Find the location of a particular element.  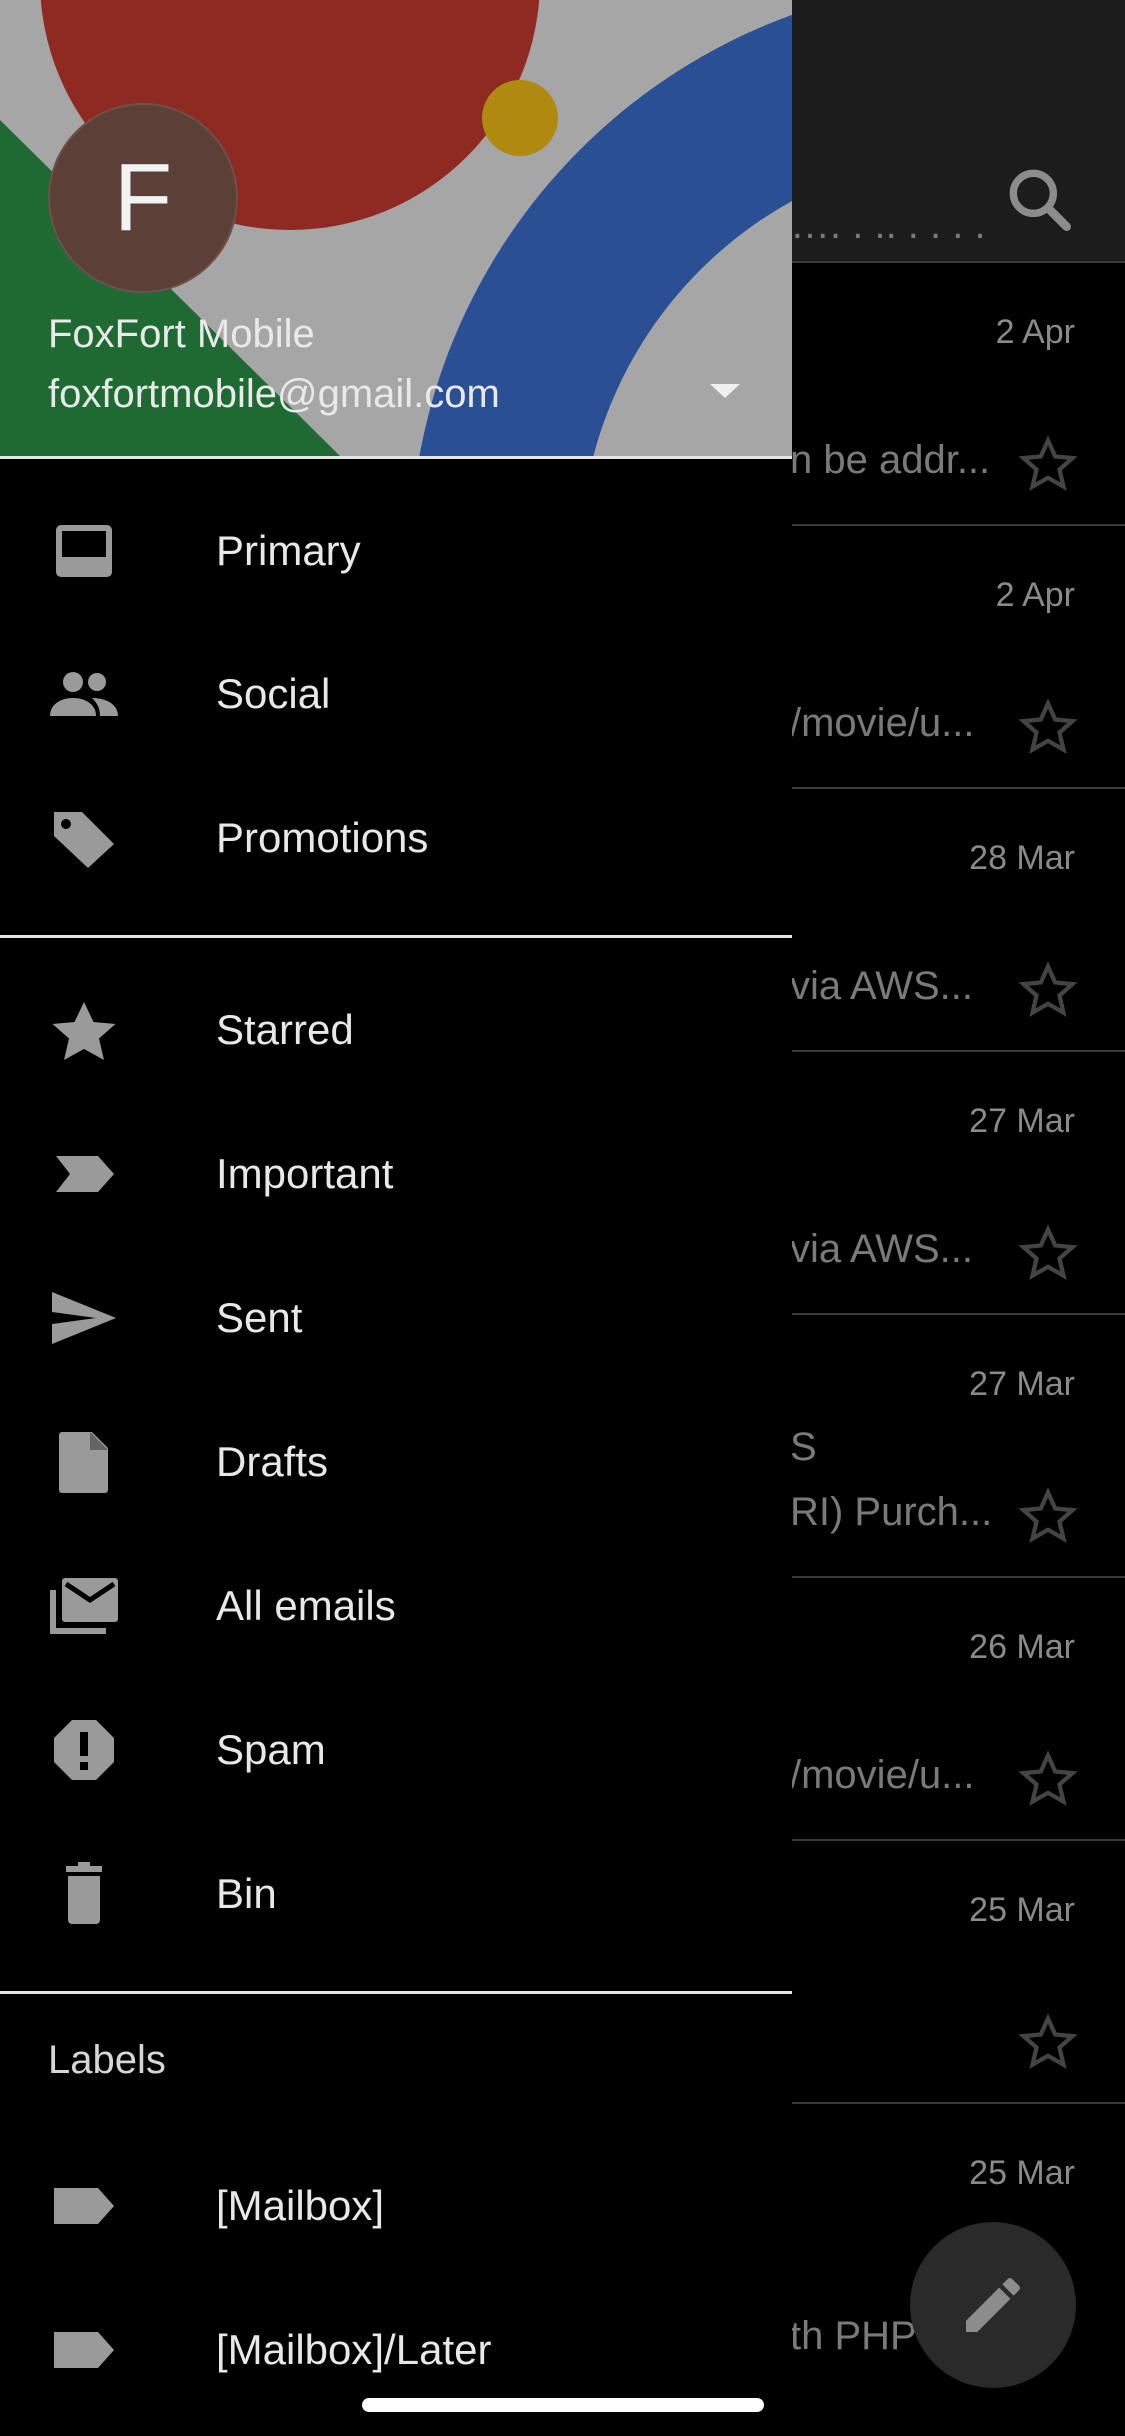

email-snippet: …. . .. . . . . is located at coordinates (888, 225).